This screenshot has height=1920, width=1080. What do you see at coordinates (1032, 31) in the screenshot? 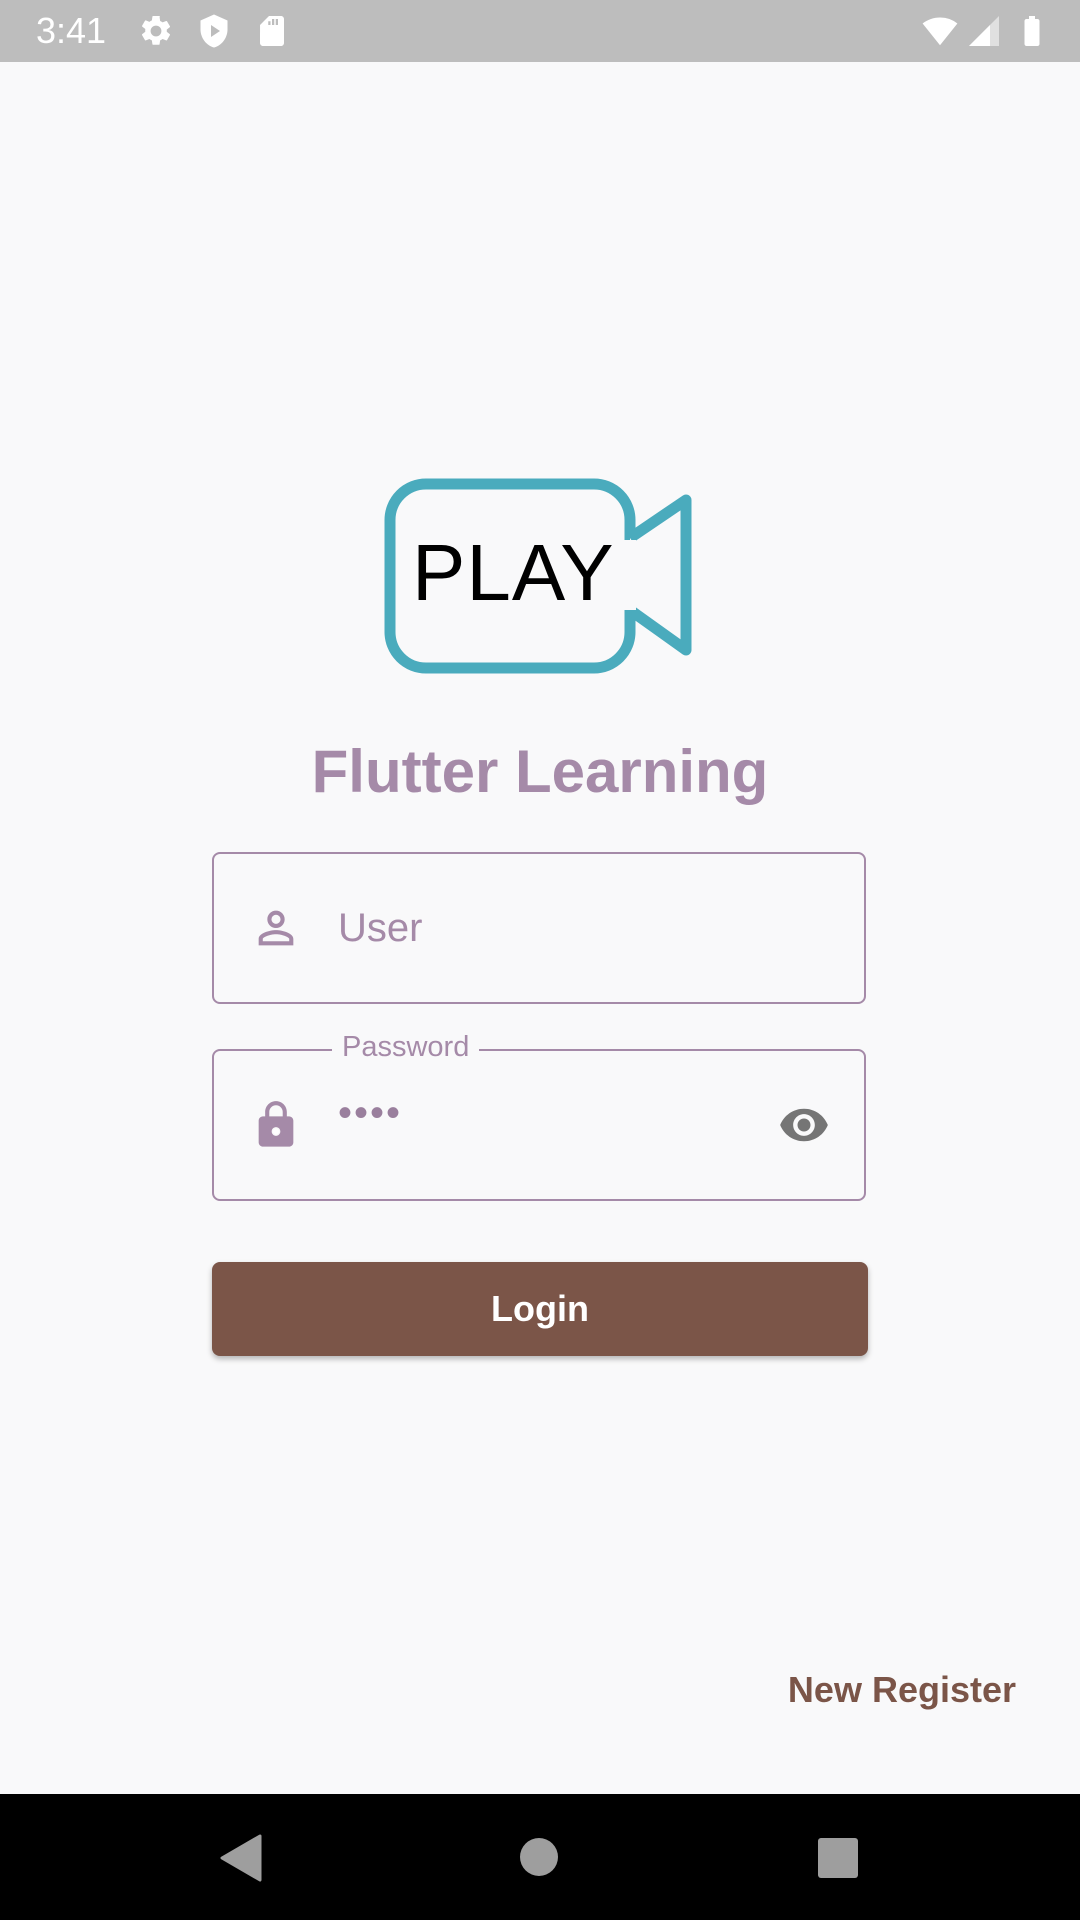
I see `battery-icon` at bounding box center [1032, 31].